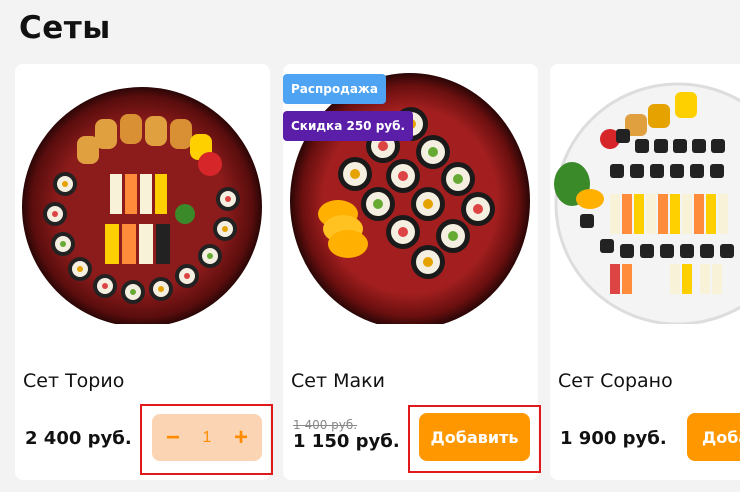 The height and width of the screenshot is (492, 740). What do you see at coordinates (613, 438) in the screenshot?
I see `product-price: 1 900 руб.` at bounding box center [613, 438].